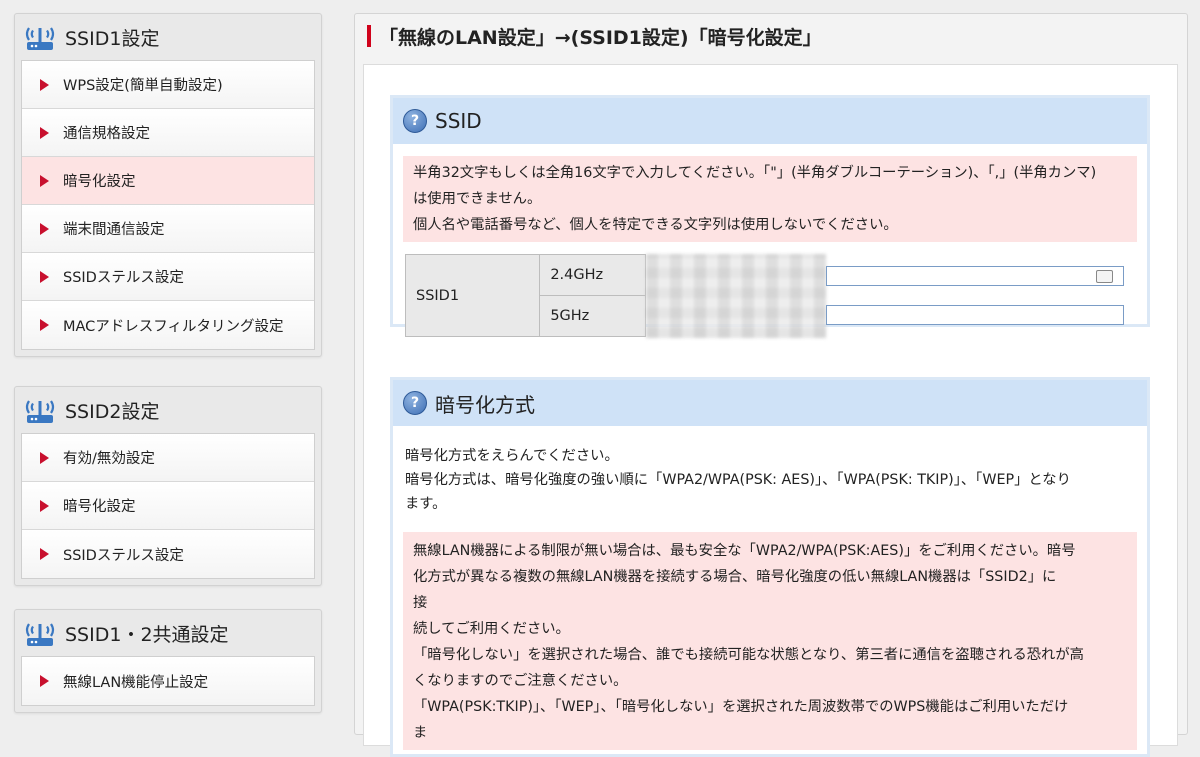  Describe the element at coordinates (512, 456) in the screenshot. I see `text-line: 暗号化方式をえらんでください。` at that location.